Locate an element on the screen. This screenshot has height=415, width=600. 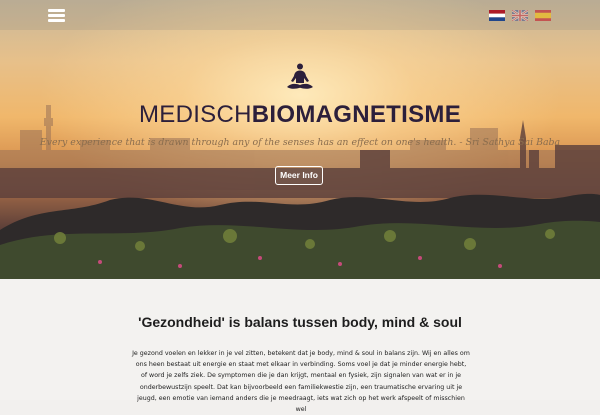
language-selector is located at coordinates (520, 15).